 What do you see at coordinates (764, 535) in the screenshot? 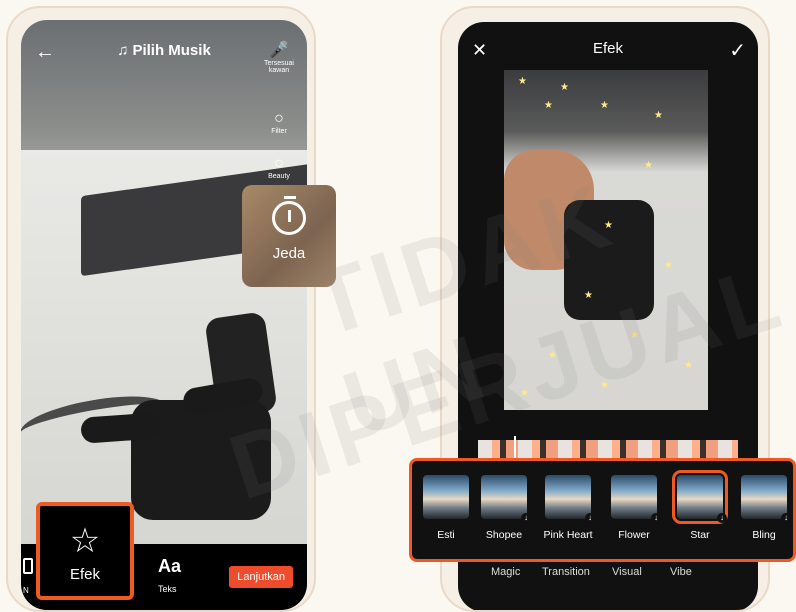
I see `effect-name: Bling` at bounding box center [764, 535].